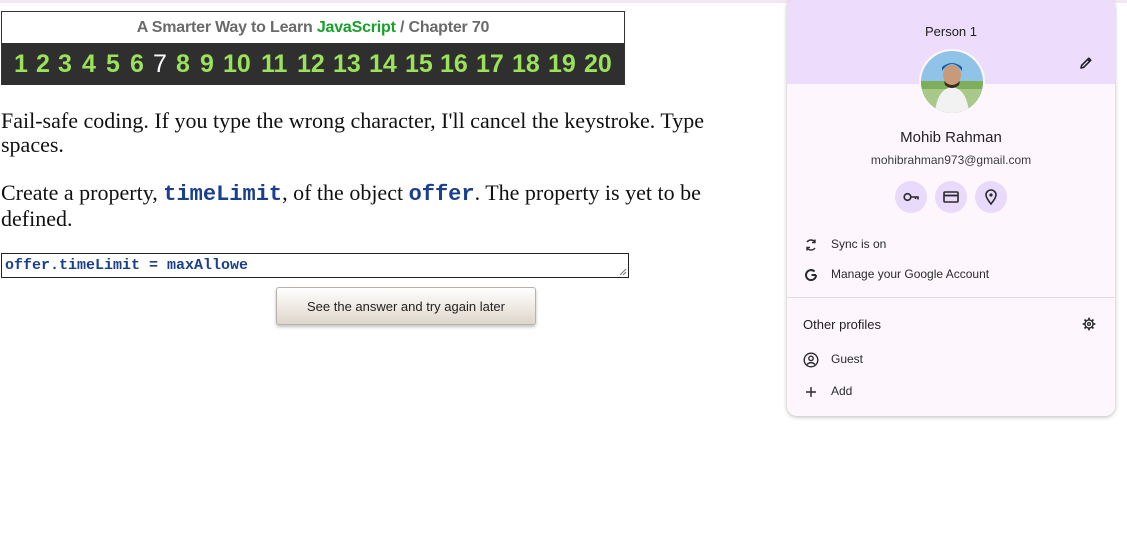 The image size is (1127, 546). I want to click on chapter-link-11: 11, so click(274, 64).